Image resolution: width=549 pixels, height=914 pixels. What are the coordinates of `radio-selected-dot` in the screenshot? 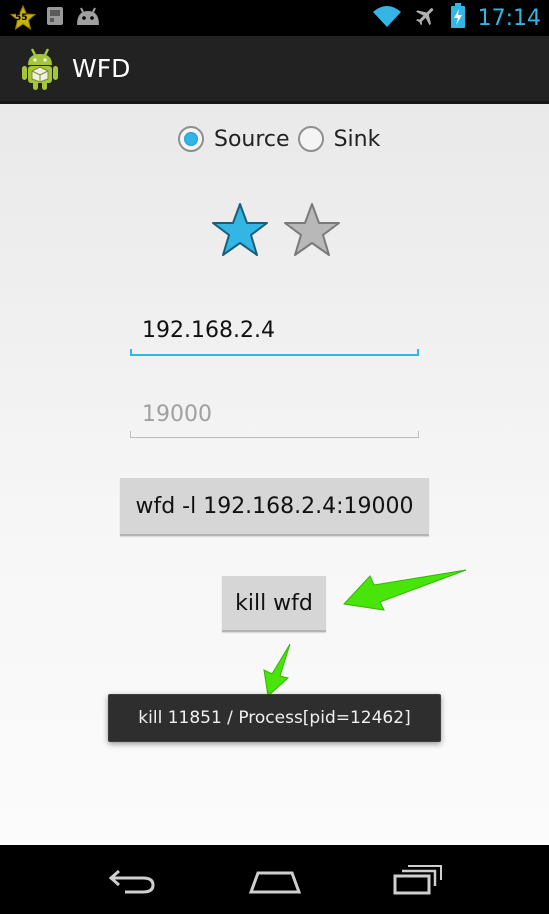 It's located at (191, 139).